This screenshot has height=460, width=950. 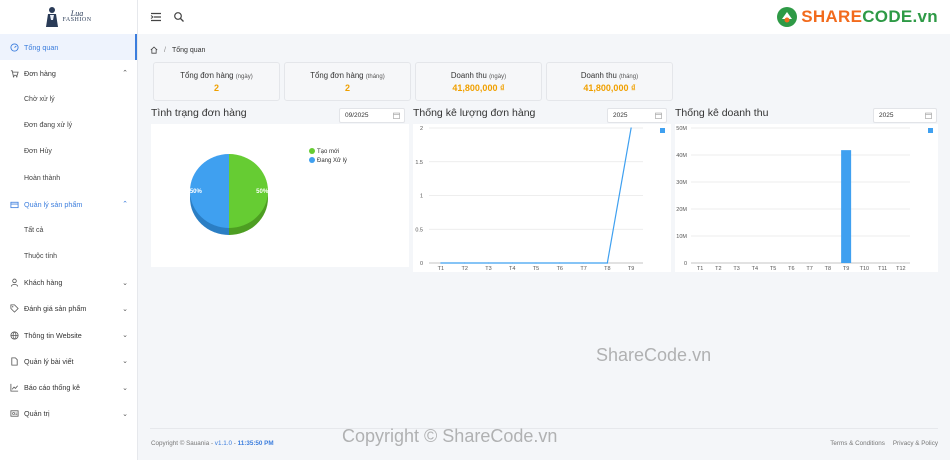 What do you see at coordinates (68, 178) in the screenshot?
I see `sidebar-subitem-completed: Hoàn thành` at bounding box center [68, 178].